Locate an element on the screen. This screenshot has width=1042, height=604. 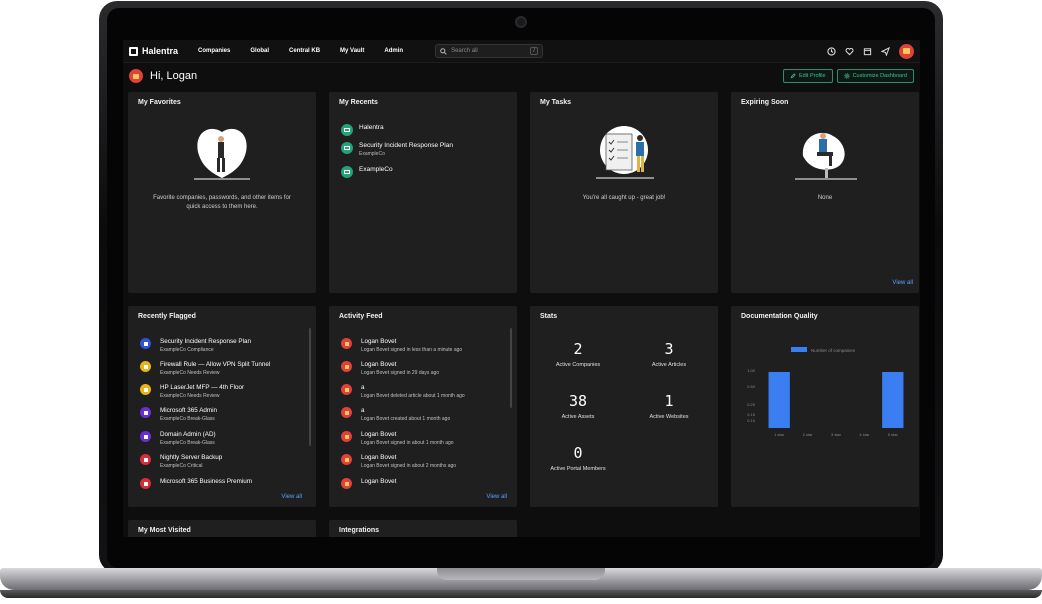
stats-title: Stats is located at coordinates (549, 316).